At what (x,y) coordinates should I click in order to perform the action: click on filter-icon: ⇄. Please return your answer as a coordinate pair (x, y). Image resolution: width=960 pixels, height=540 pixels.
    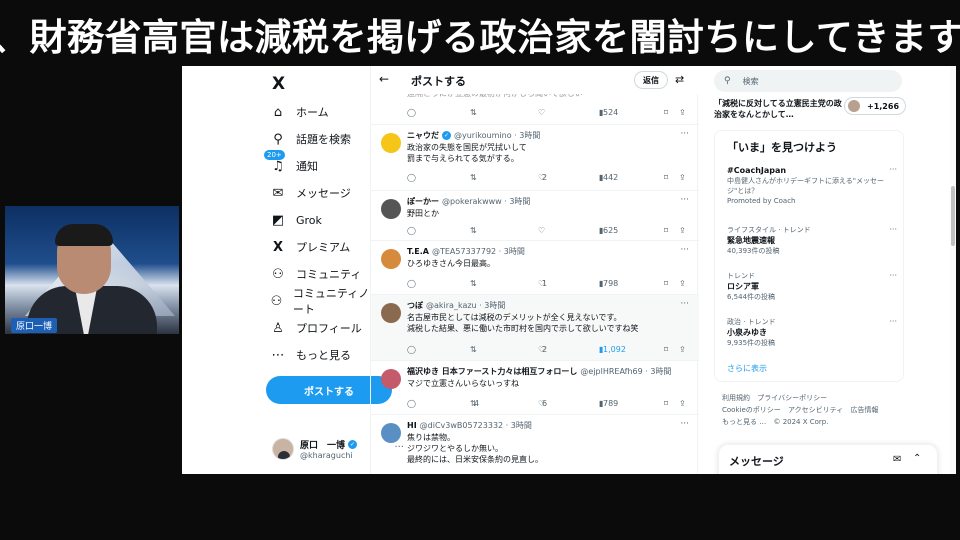
    Looking at the image, I should click on (679, 79).